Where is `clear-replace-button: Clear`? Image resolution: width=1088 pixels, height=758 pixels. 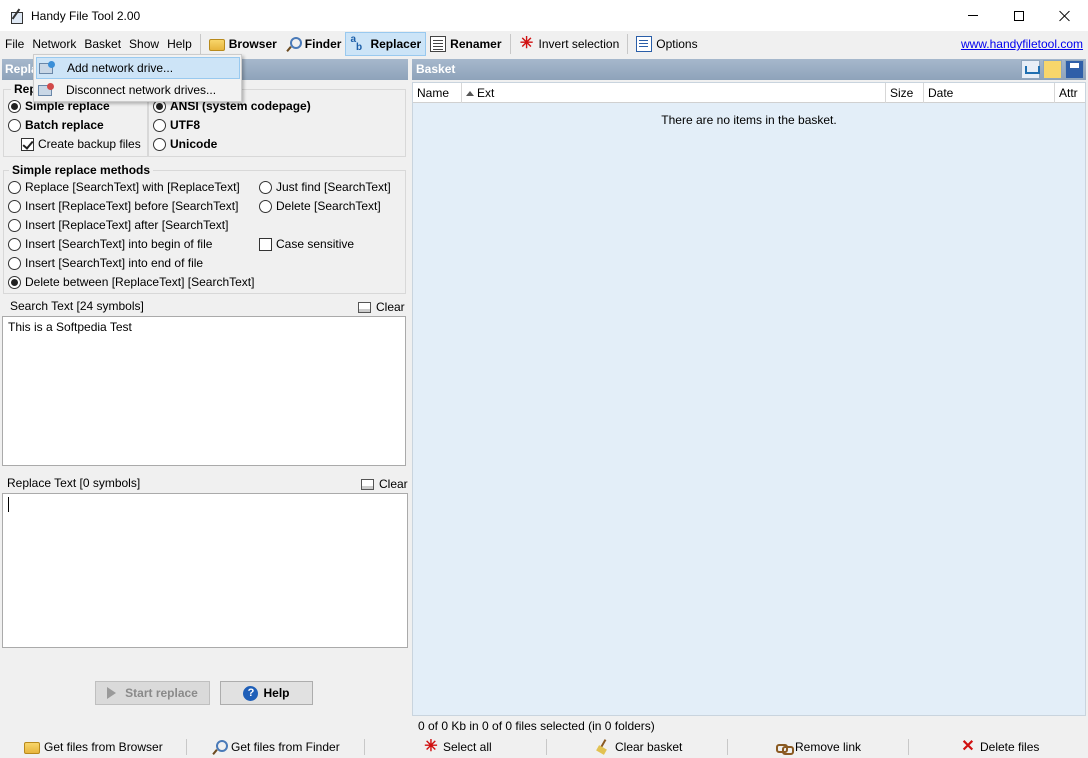 clear-replace-button: Clear is located at coordinates (384, 484).